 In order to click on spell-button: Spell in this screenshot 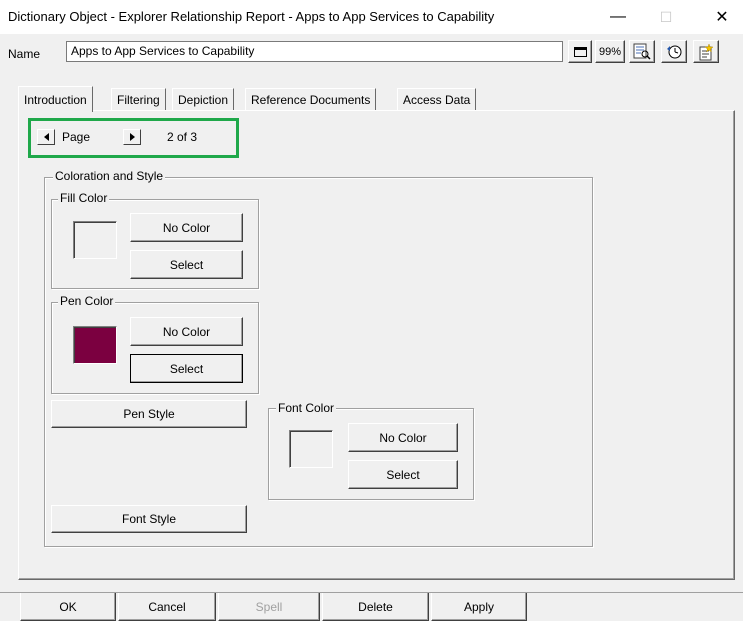, I will do `click(269, 607)`.